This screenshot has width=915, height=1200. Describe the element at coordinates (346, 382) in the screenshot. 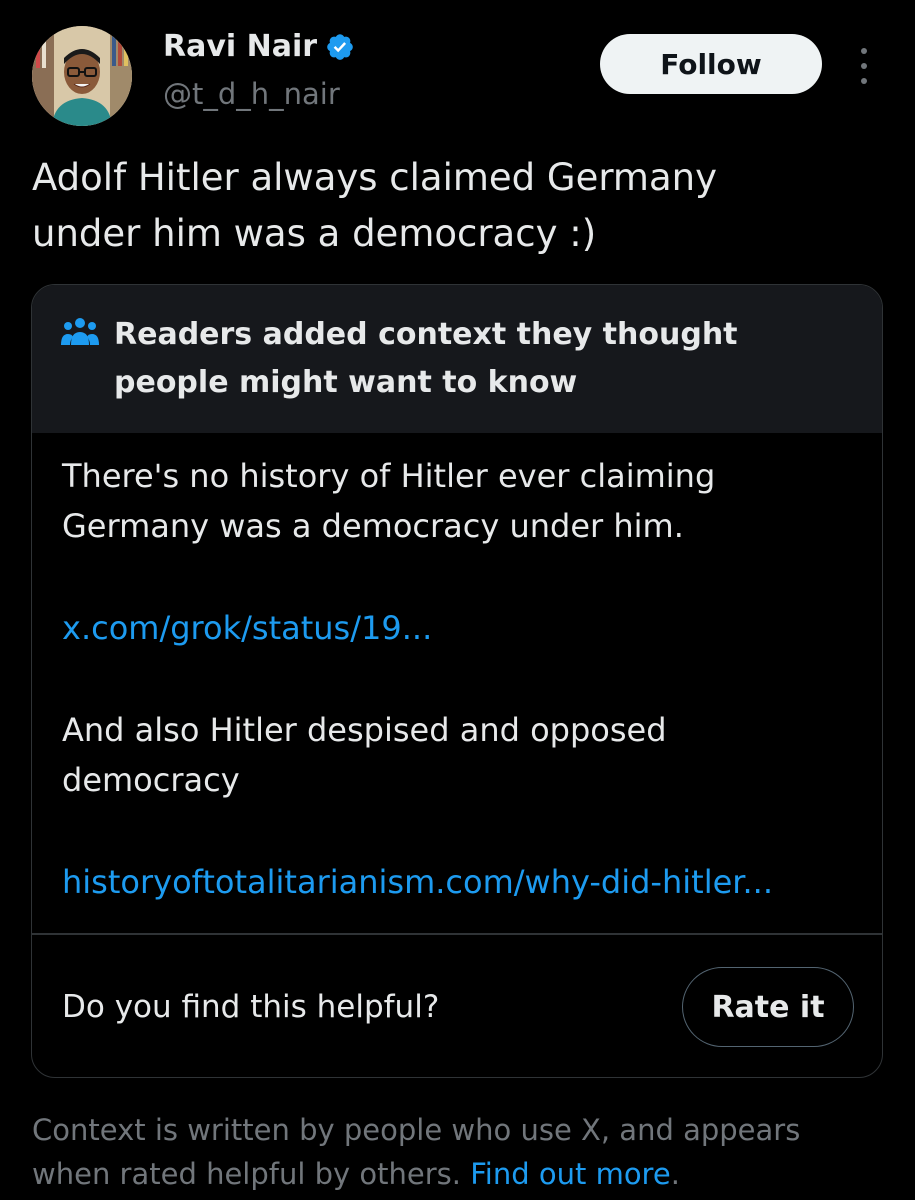

I see `note-title-line: people might want to know` at that location.